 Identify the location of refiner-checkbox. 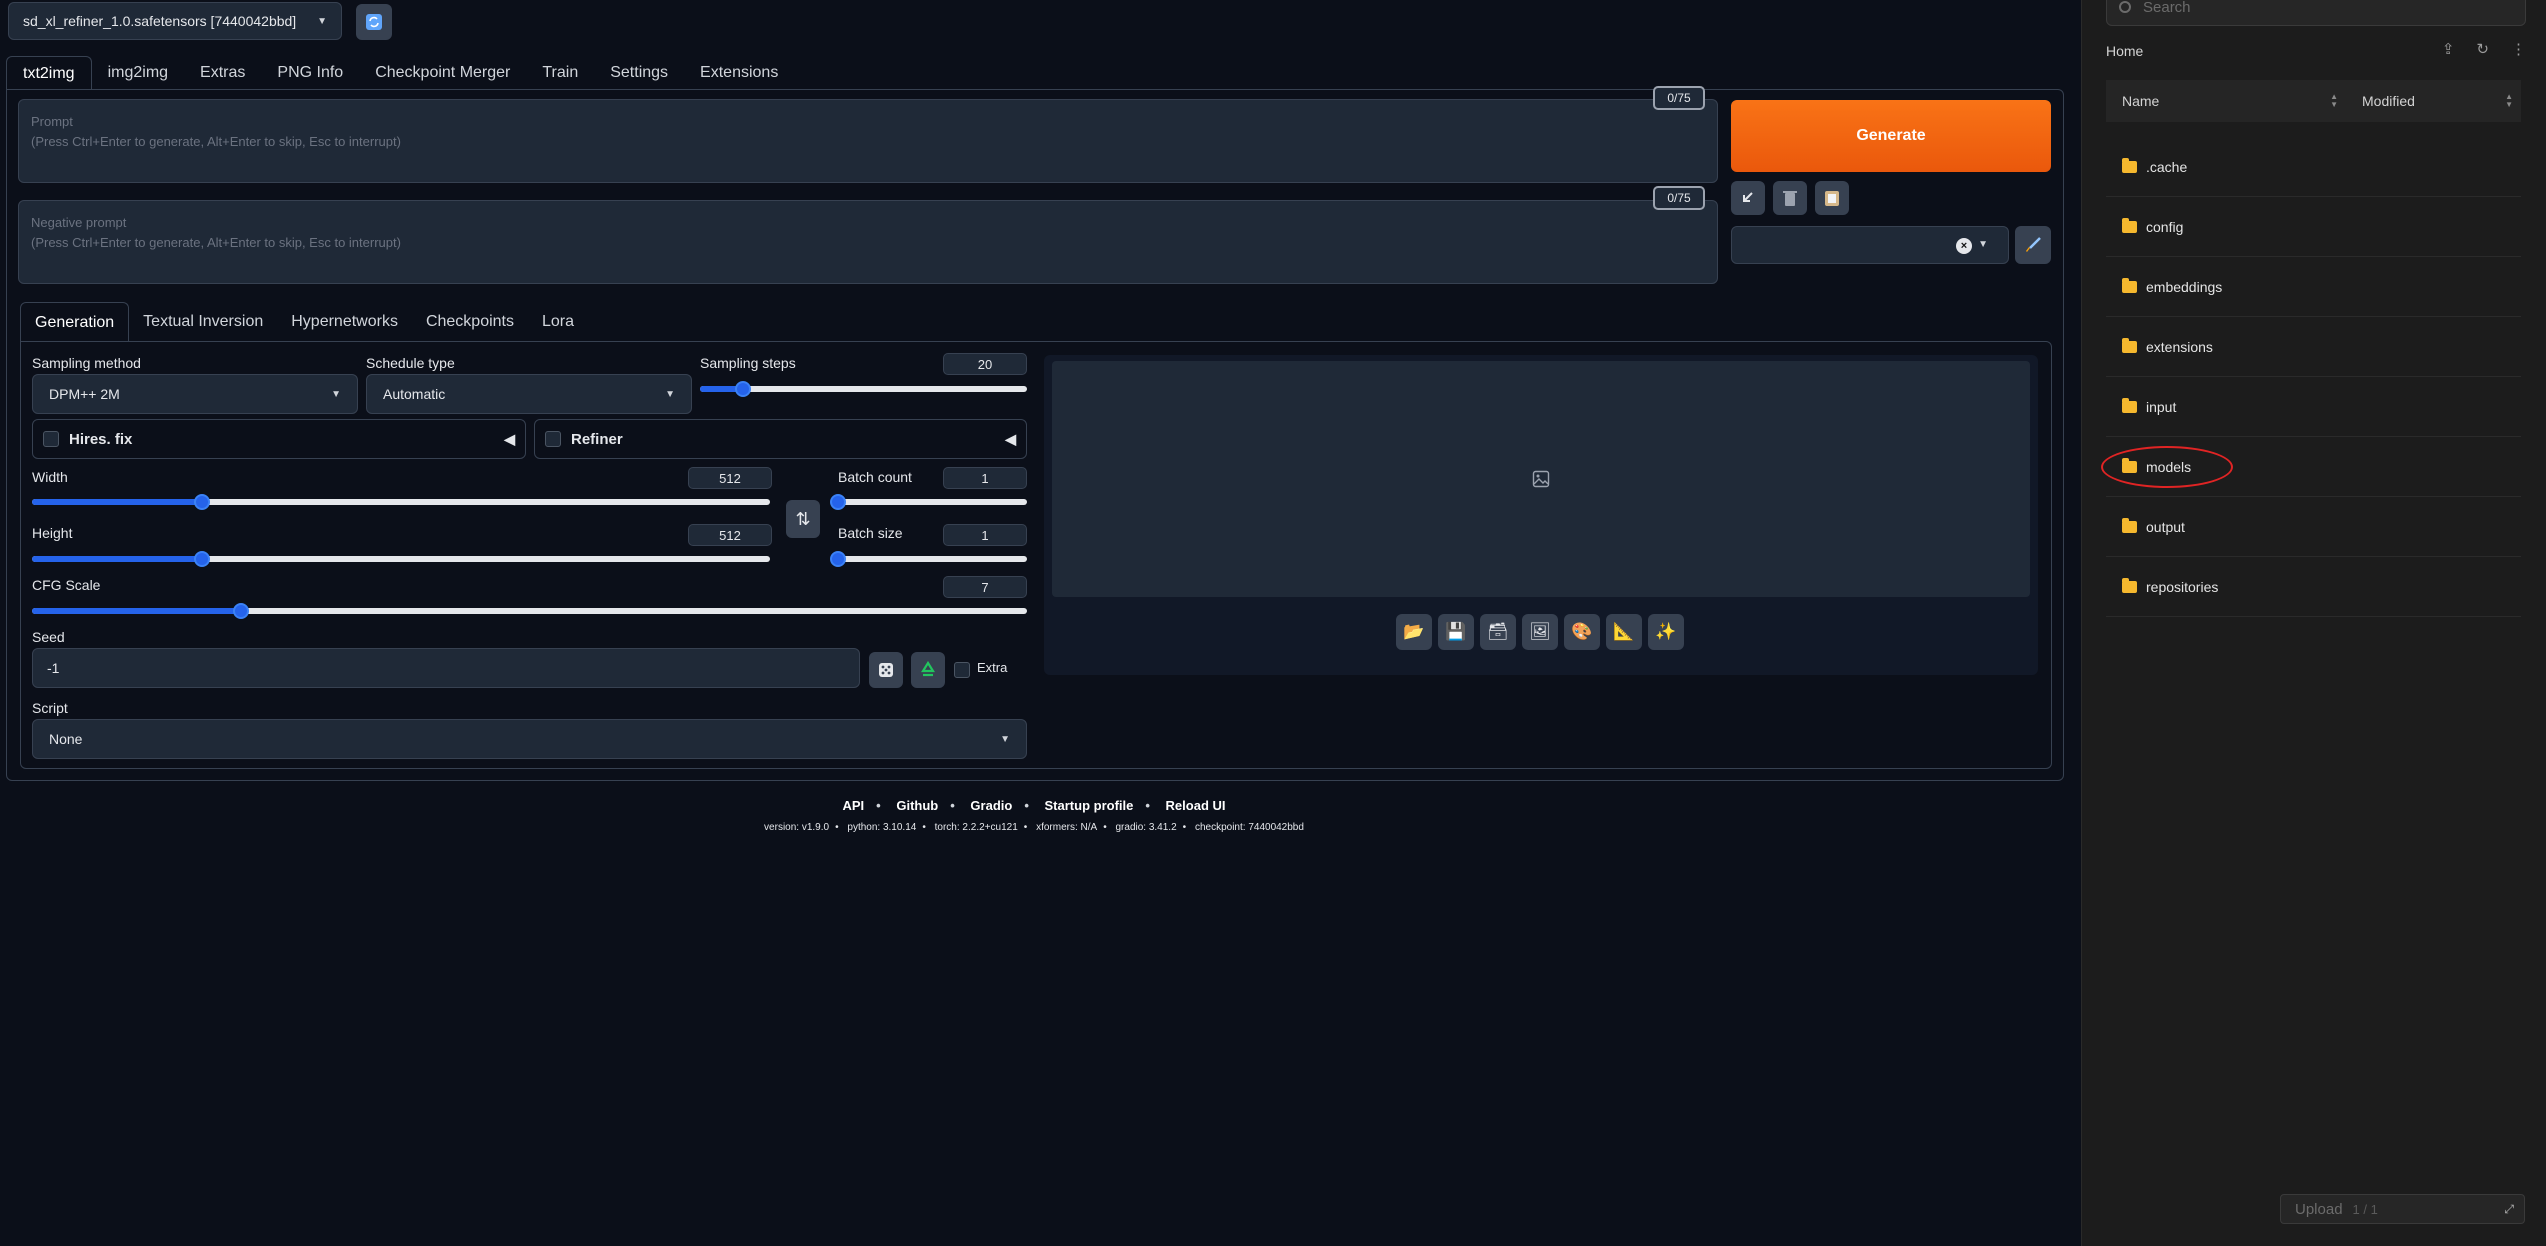
(553, 439).